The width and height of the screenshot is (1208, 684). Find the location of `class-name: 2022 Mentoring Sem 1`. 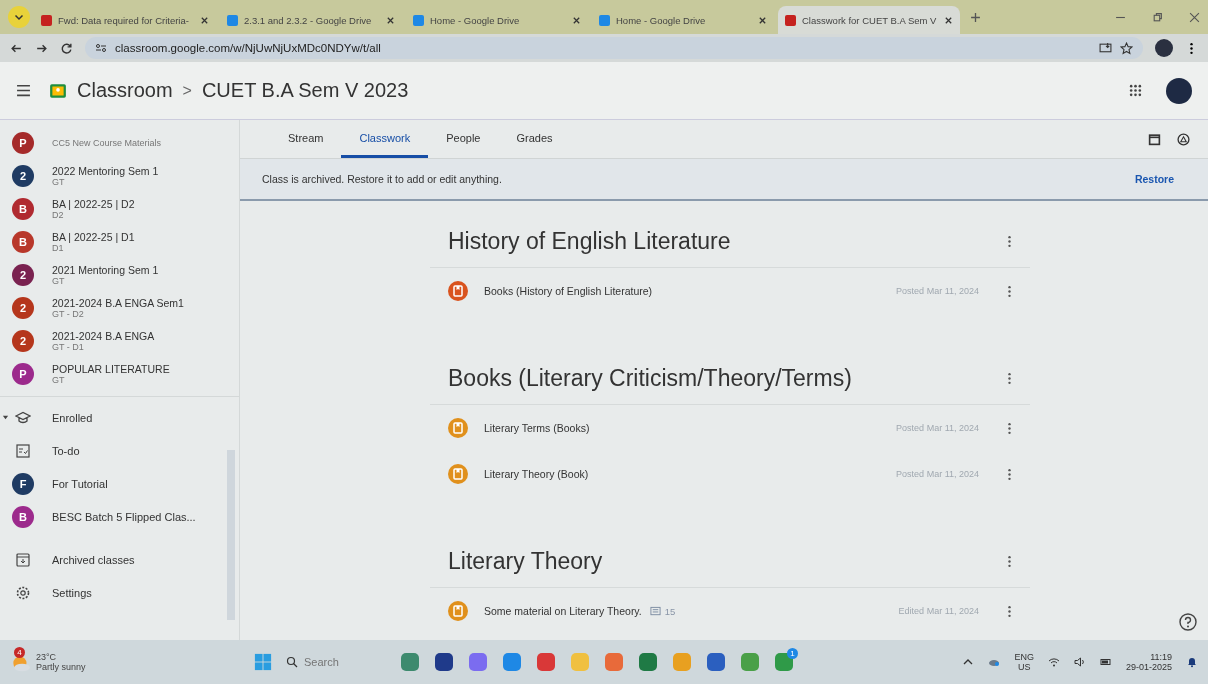

class-name: 2022 Mentoring Sem 1 is located at coordinates (105, 170).